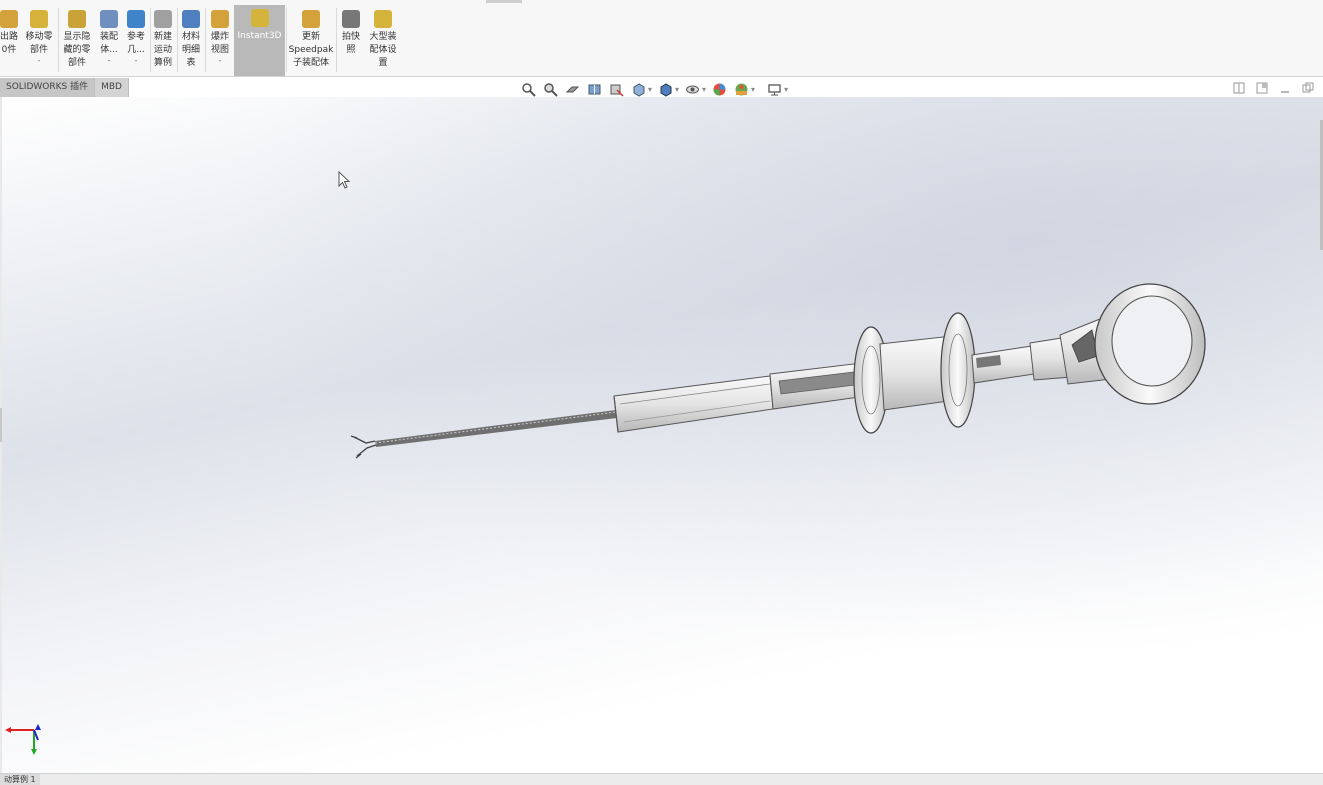 The width and height of the screenshot is (1323, 785). Describe the element at coordinates (661, 779) in the screenshot. I see `motion-study-tabbar: 动算例 1` at that location.